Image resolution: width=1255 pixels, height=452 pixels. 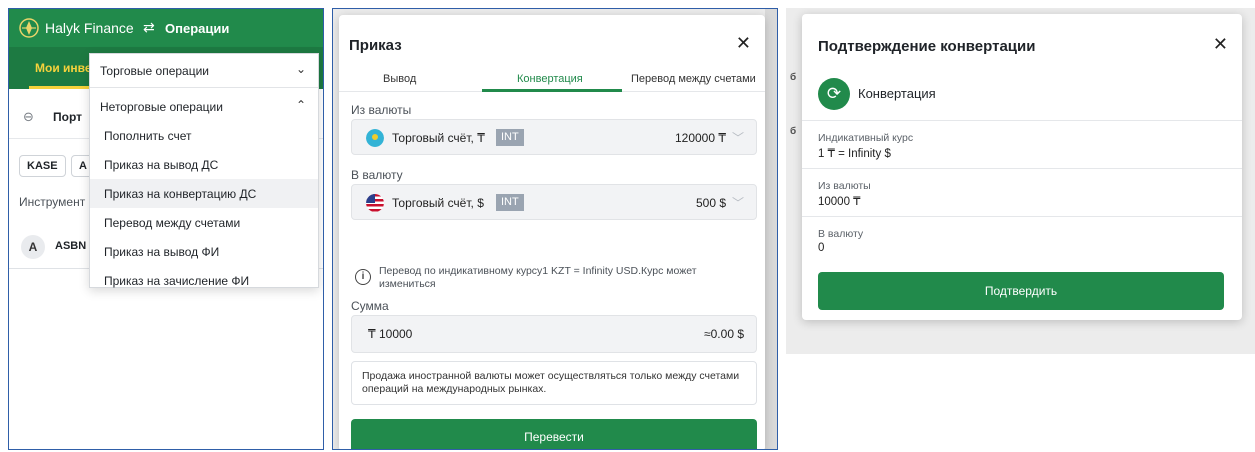 I want to click on chevron-down-icon: ⌄, so click(x=300, y=69).